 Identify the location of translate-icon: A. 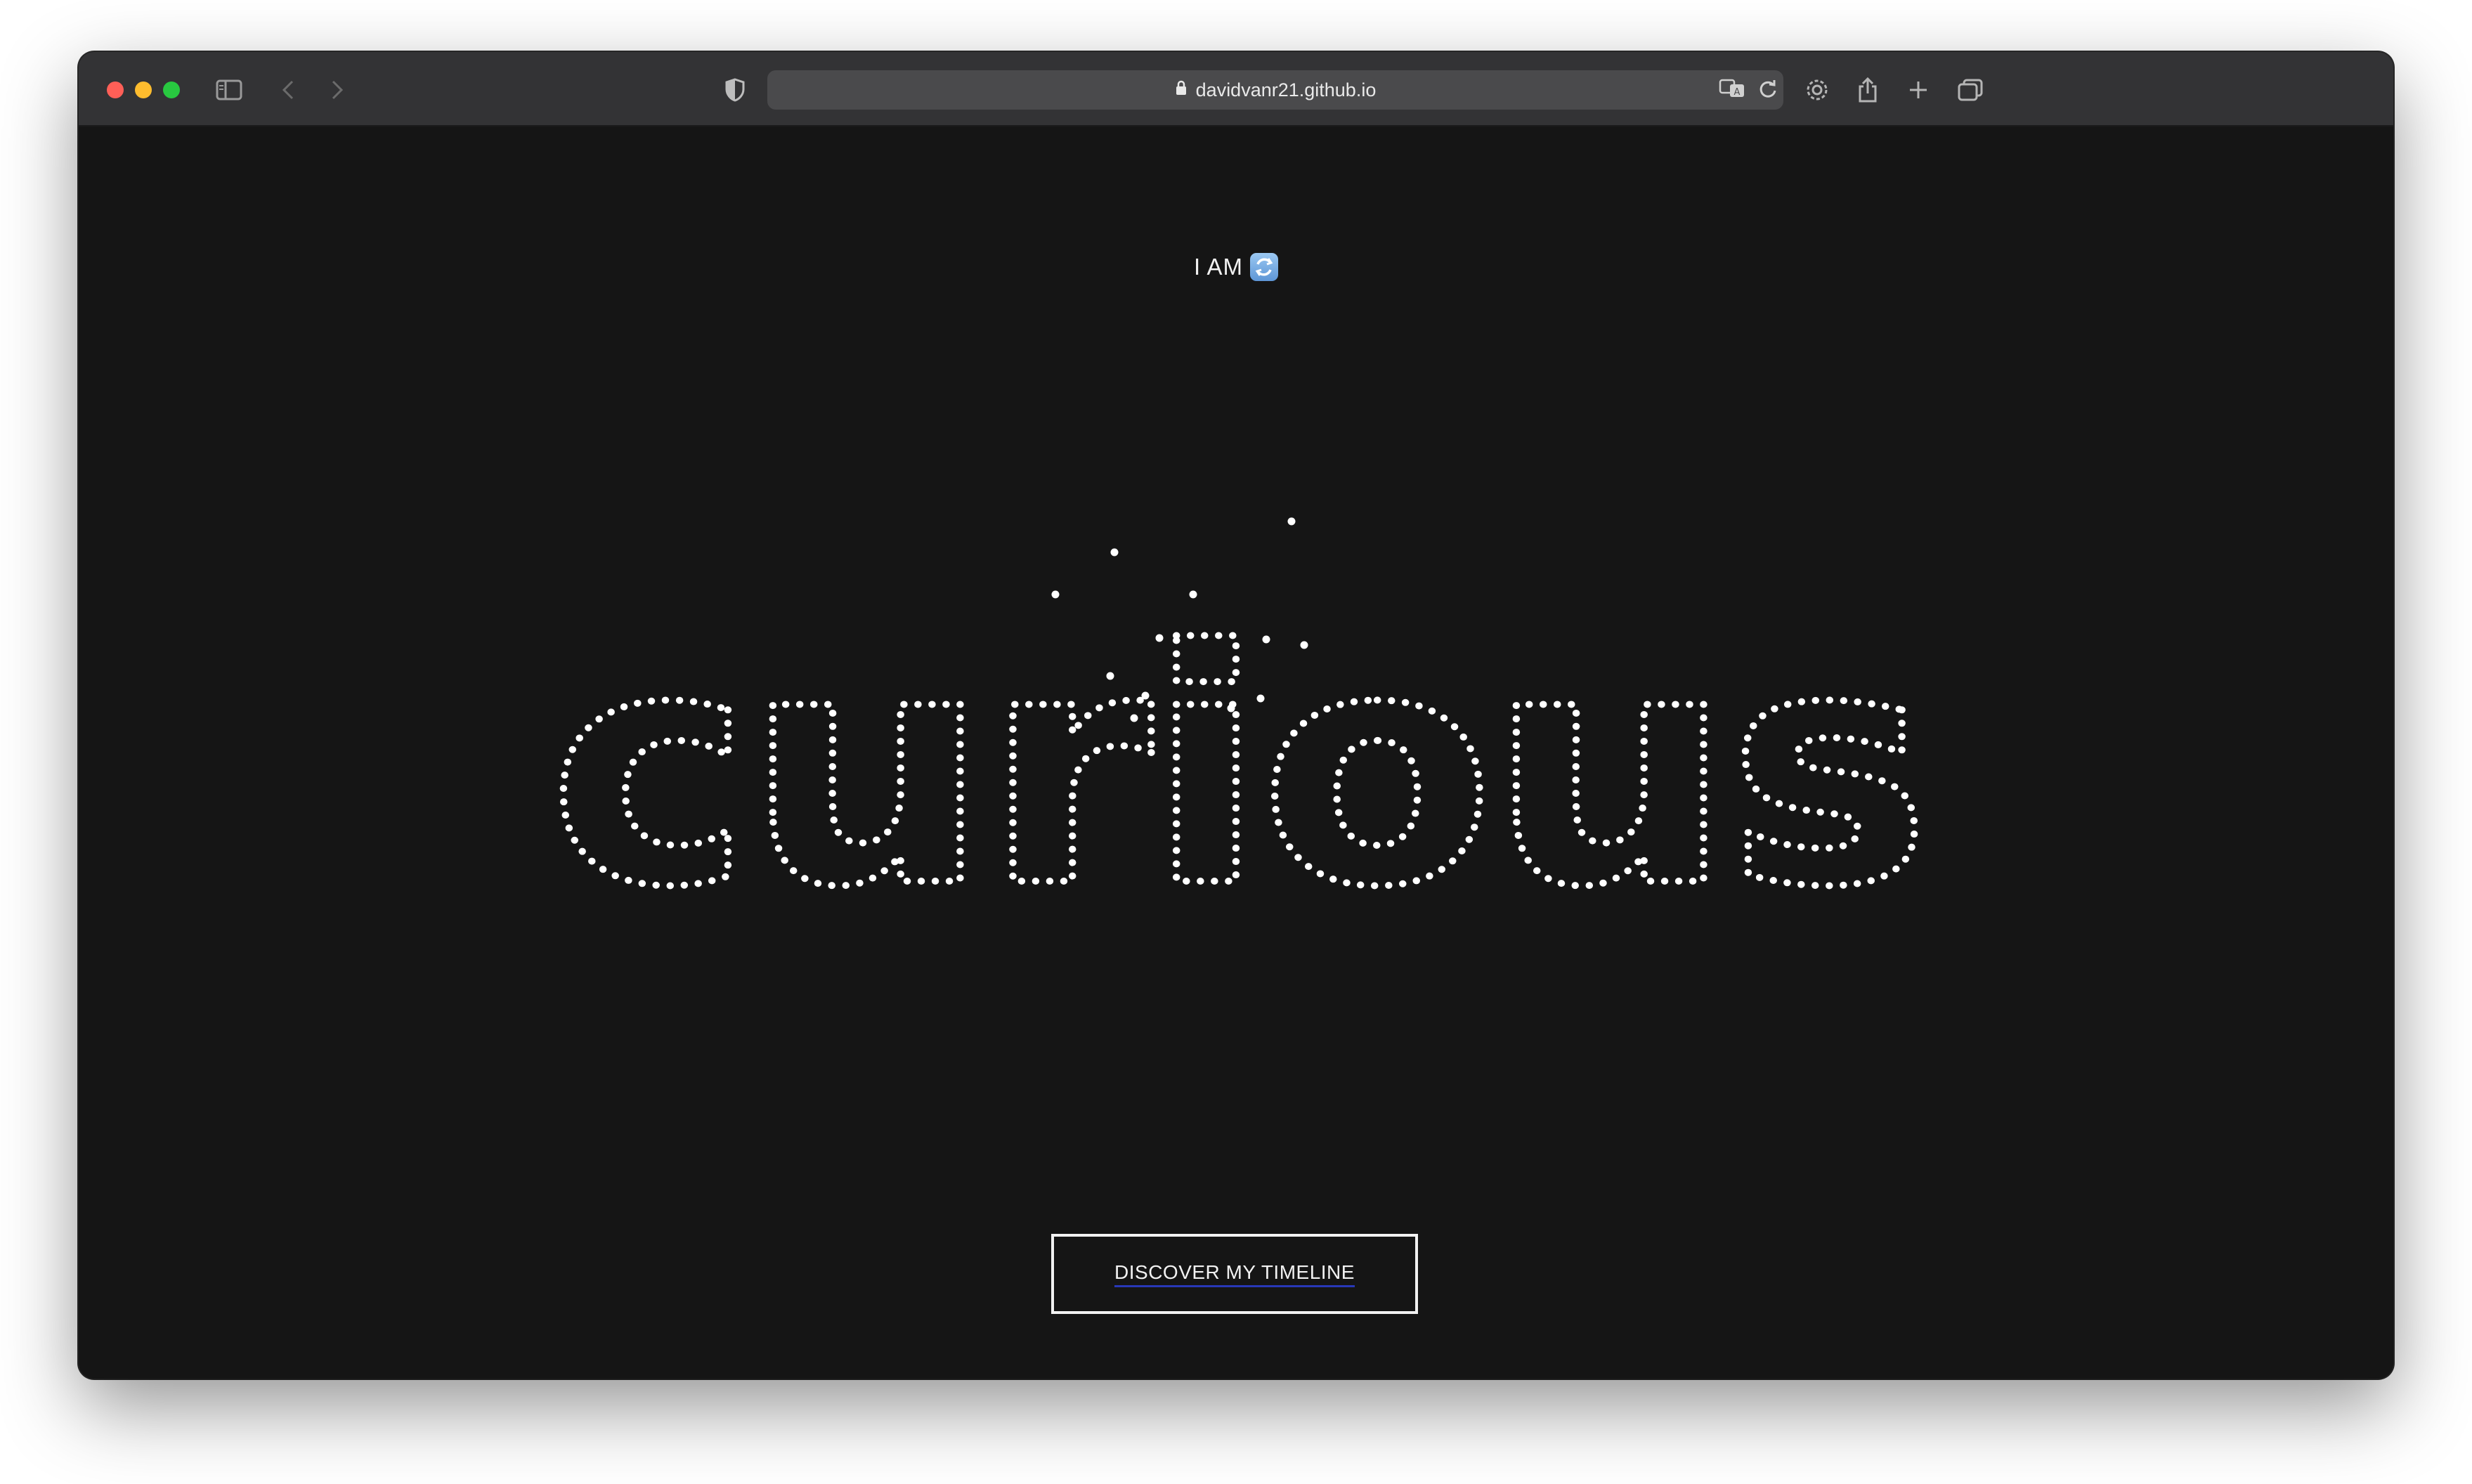
(1733, 90).